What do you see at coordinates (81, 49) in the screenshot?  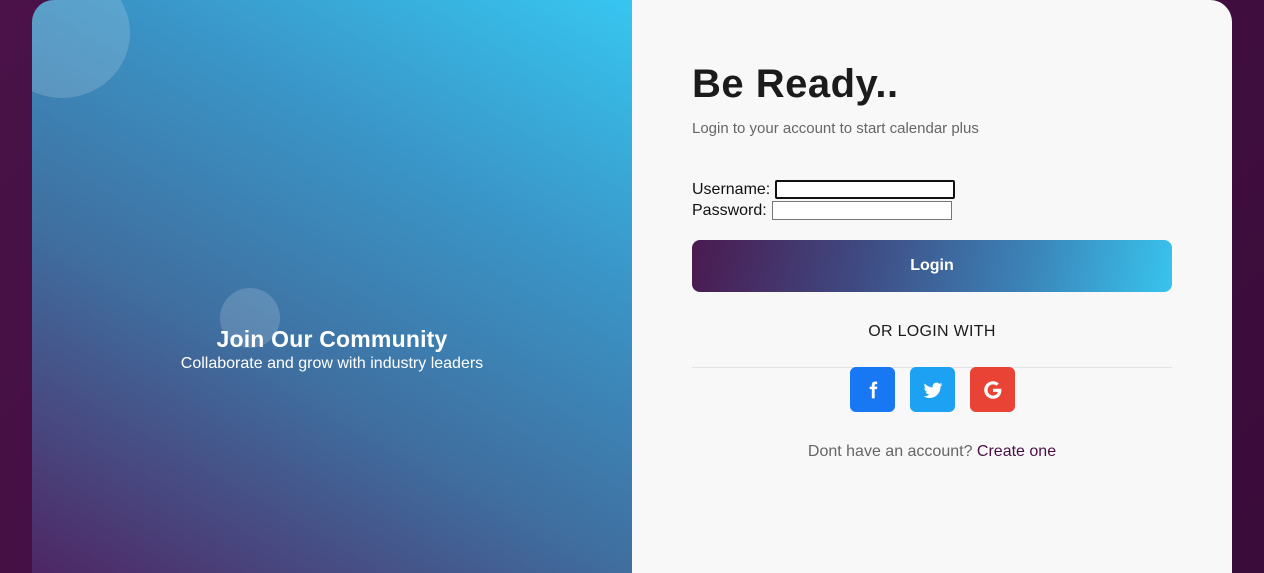 I see `decorative-circle` at bounding box center [81, 49].